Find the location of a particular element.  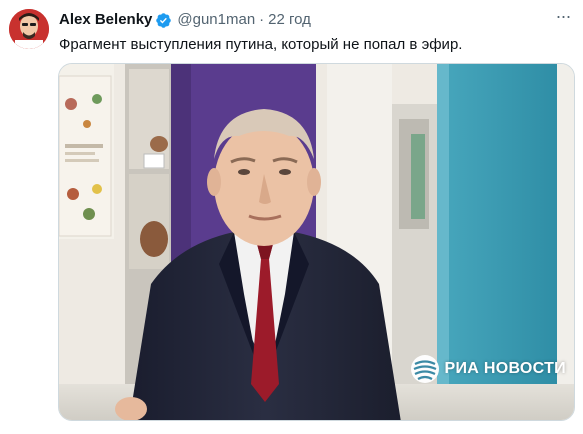

avatar-image is located at coordinates (29, 29).